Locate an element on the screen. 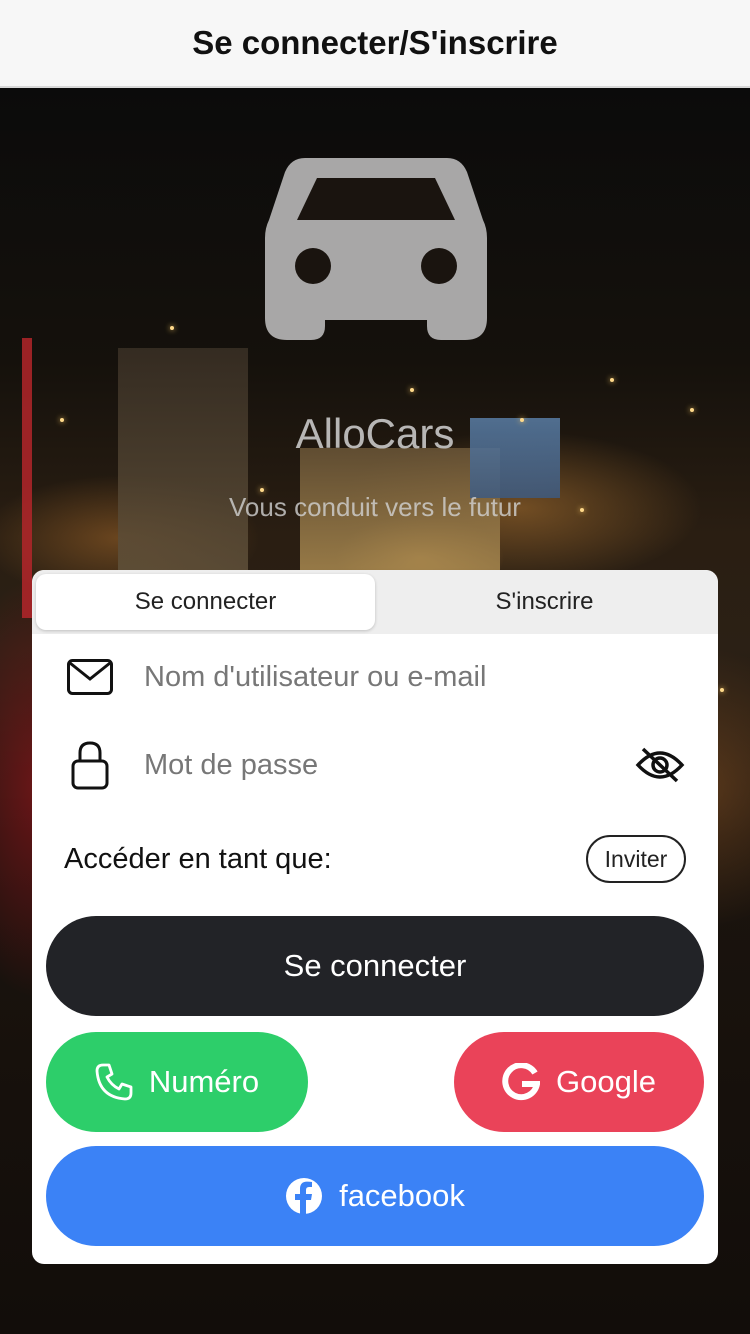 This screenshot has height=1334, width=750. top-bar: Se connecter/S'inscrire is located at coordinates (375, 44).